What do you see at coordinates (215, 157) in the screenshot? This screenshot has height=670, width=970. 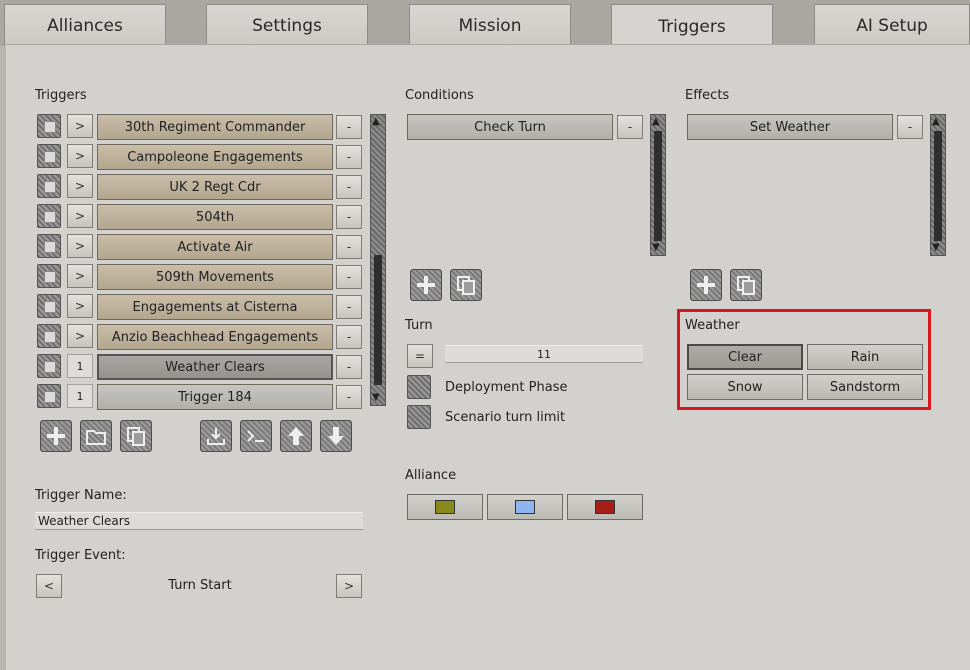 I see `trigger-item: Campoleone Engagements` at bounding box center [215, 157].